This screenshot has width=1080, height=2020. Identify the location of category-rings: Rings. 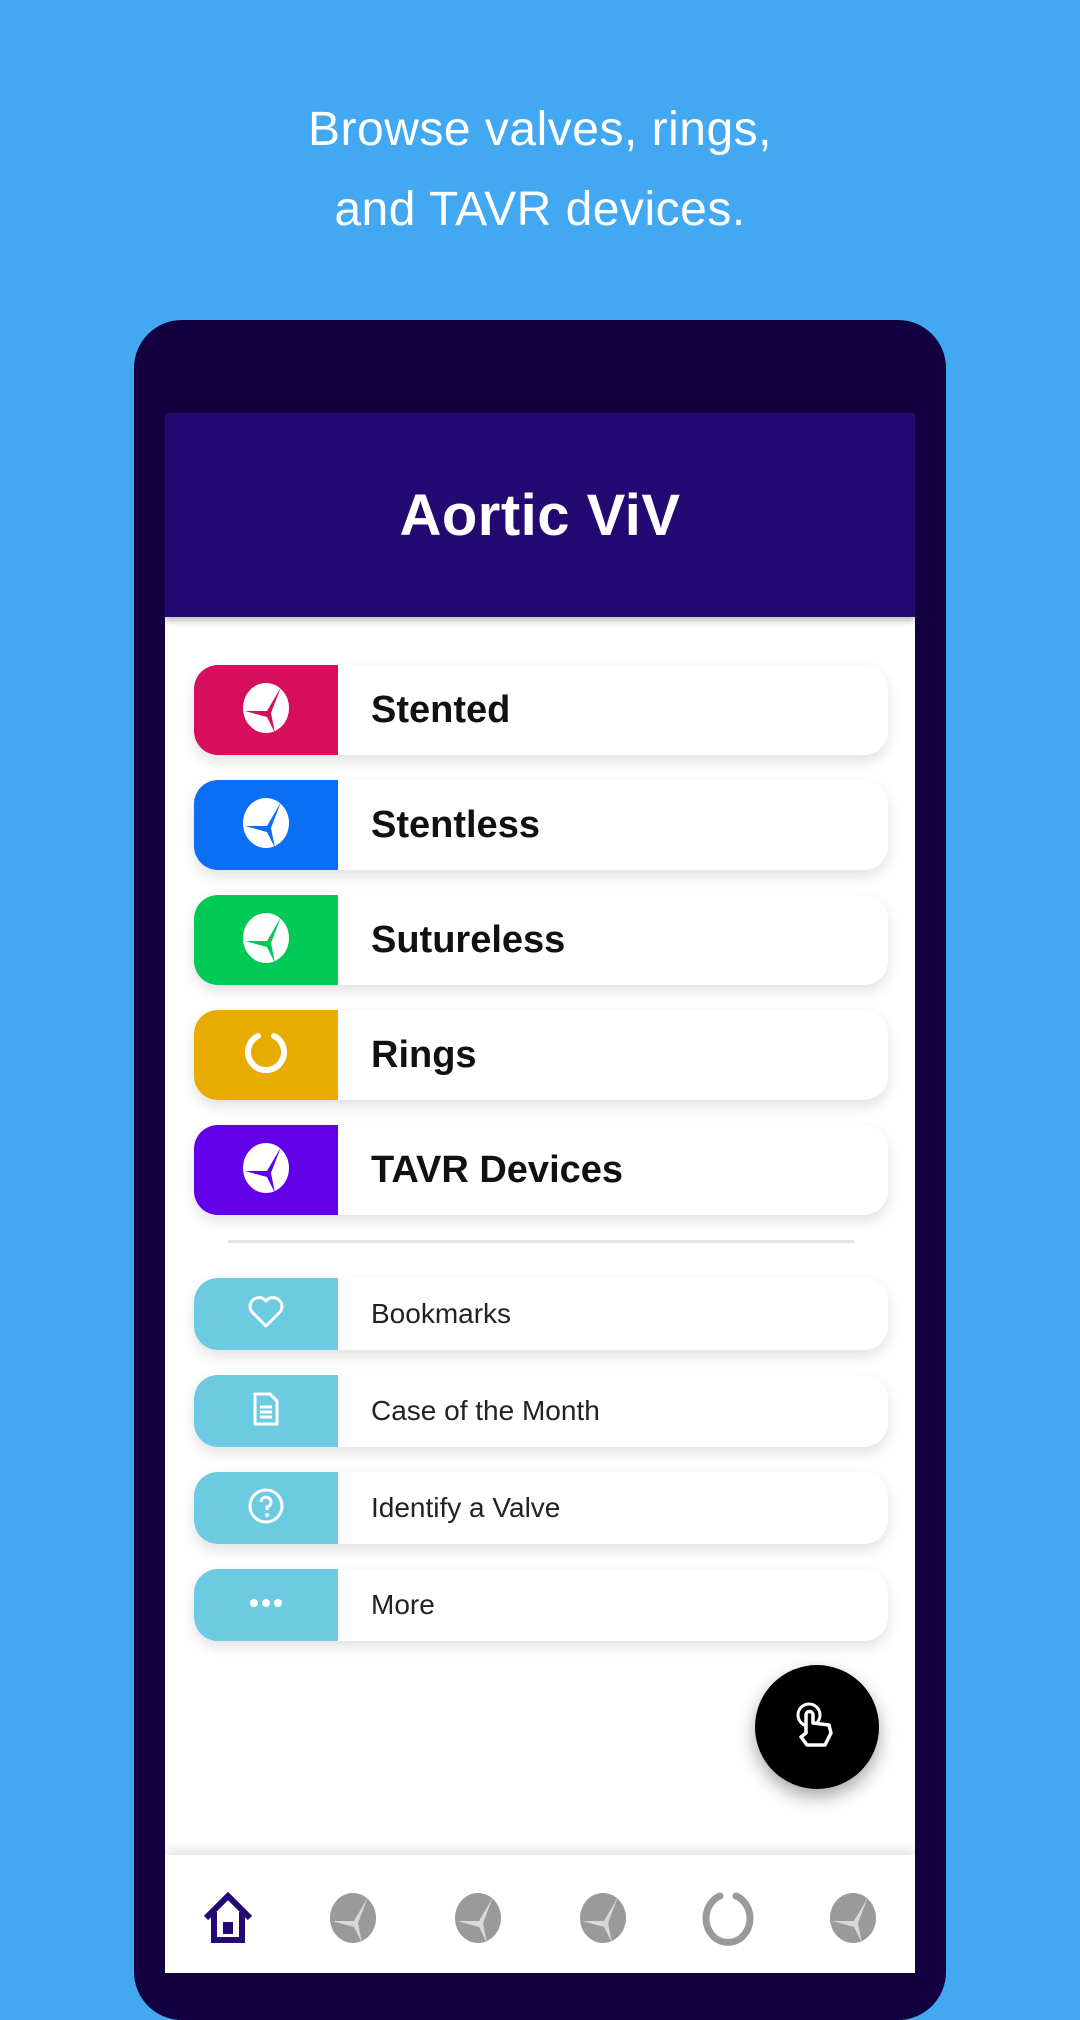
(541, 1055).